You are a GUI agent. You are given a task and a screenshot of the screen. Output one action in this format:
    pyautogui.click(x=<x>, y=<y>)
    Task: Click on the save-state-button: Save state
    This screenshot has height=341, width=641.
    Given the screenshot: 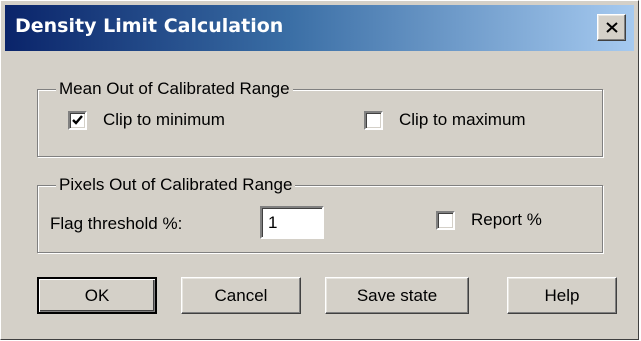 What is the action you would take?
    pyautogui.click(x=397, y=295)
    